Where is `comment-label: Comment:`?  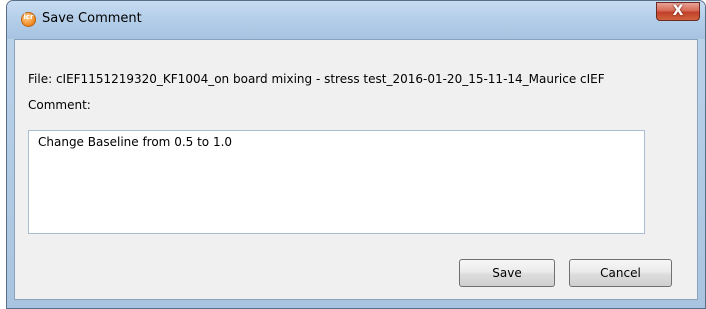 comment-label: Comment: is located at coordinates (59, 105).